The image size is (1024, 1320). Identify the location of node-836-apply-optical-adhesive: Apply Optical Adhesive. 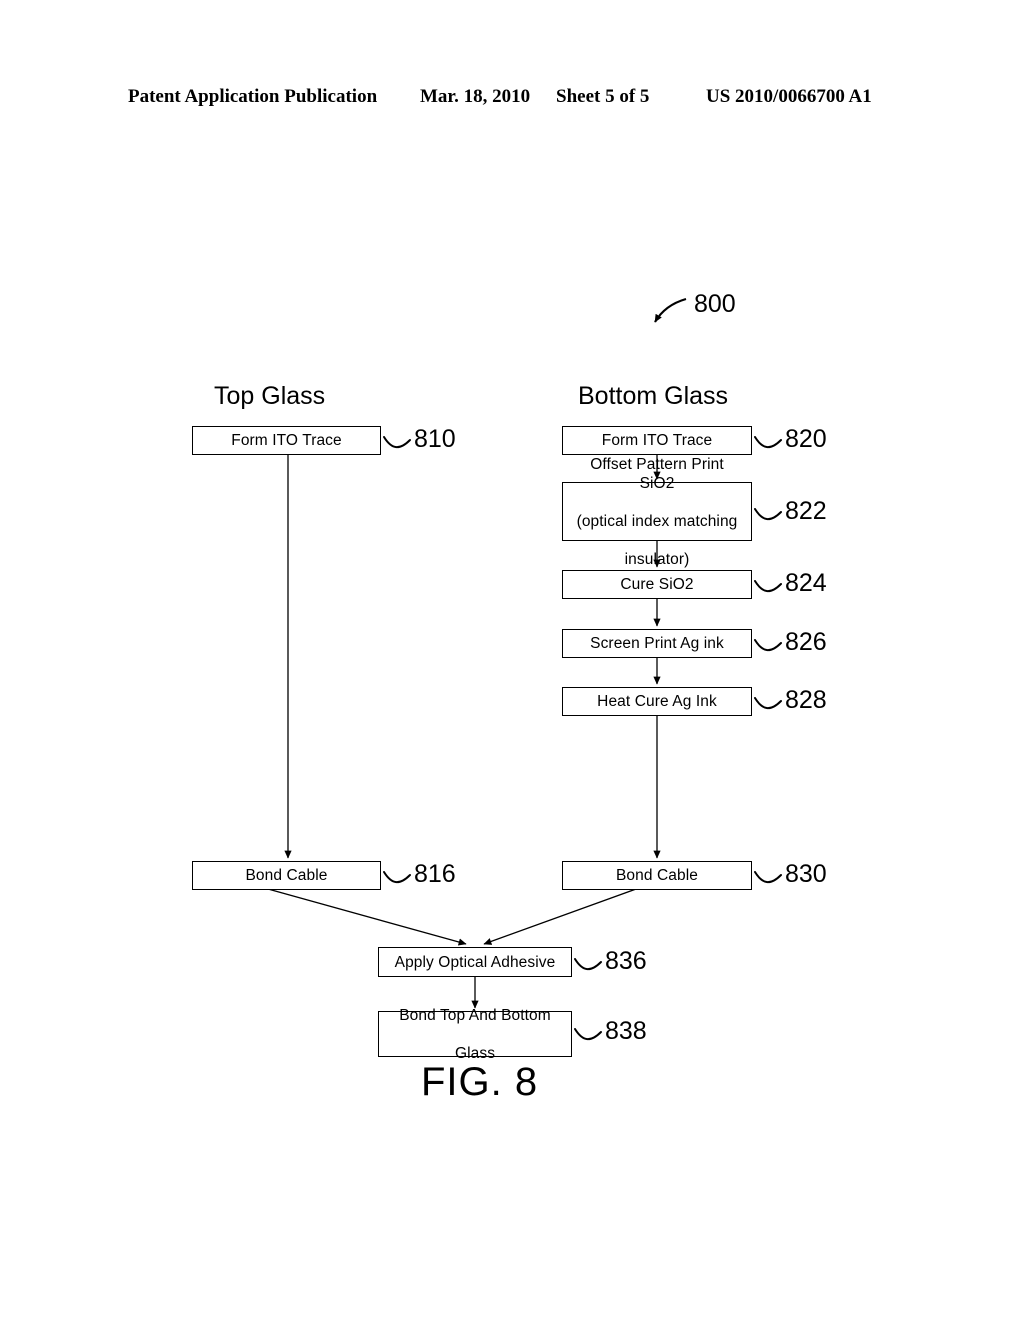
(475, 962).